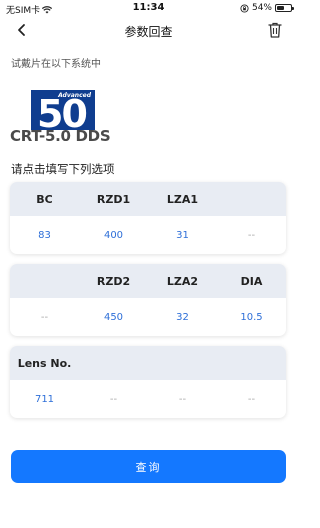 The image size is (320, 528). I want to click on header-lza2: LZA2, so click(182, 281).